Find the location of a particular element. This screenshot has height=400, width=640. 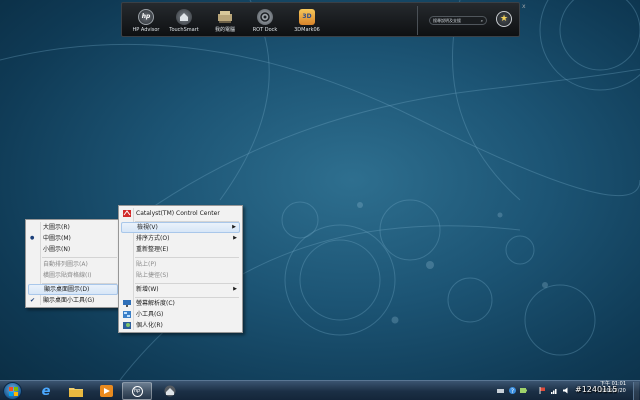

media-player-icon is located at coordinates (106, 391).